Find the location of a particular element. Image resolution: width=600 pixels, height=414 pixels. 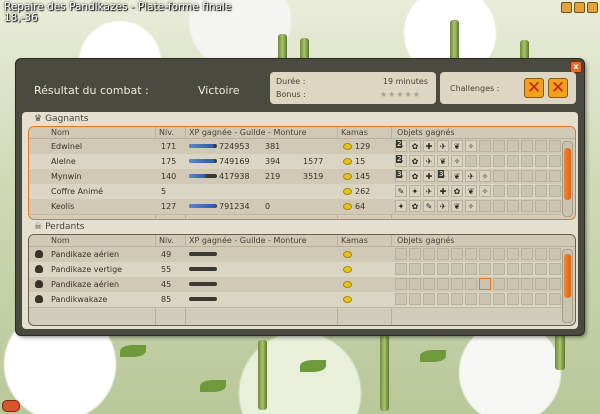

chat-toggle-button is located at coordinates (11, 406).